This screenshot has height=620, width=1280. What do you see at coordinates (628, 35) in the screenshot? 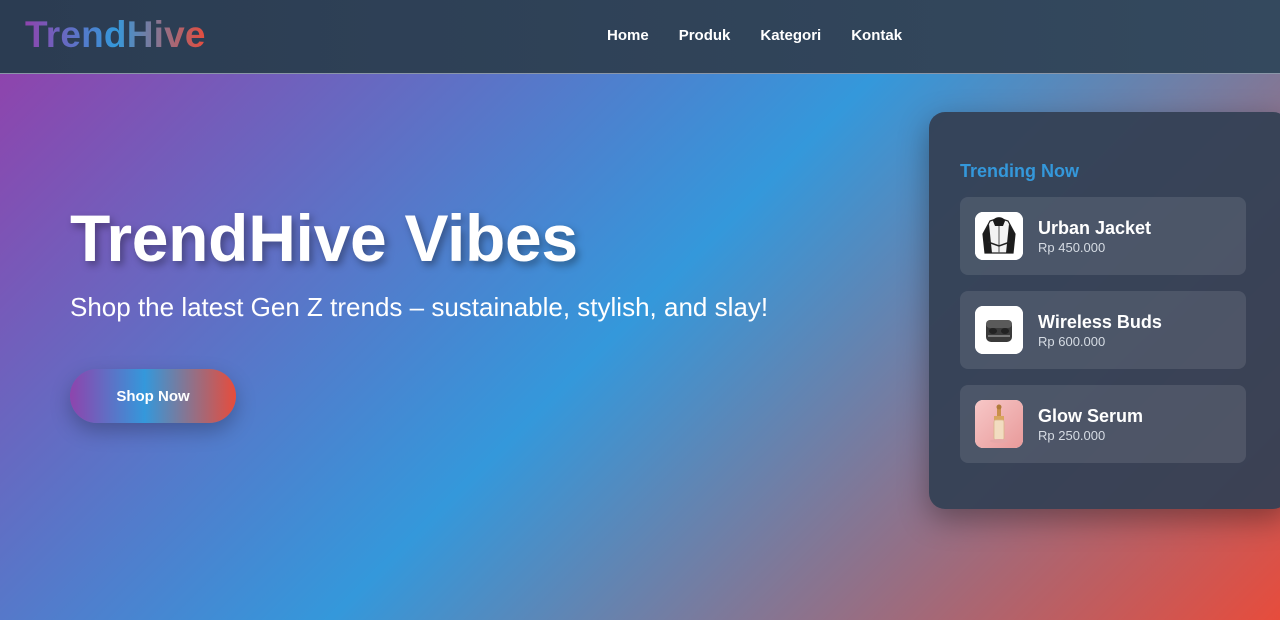
I see `nav-home-link: Home` at bounding box center [628, 35].